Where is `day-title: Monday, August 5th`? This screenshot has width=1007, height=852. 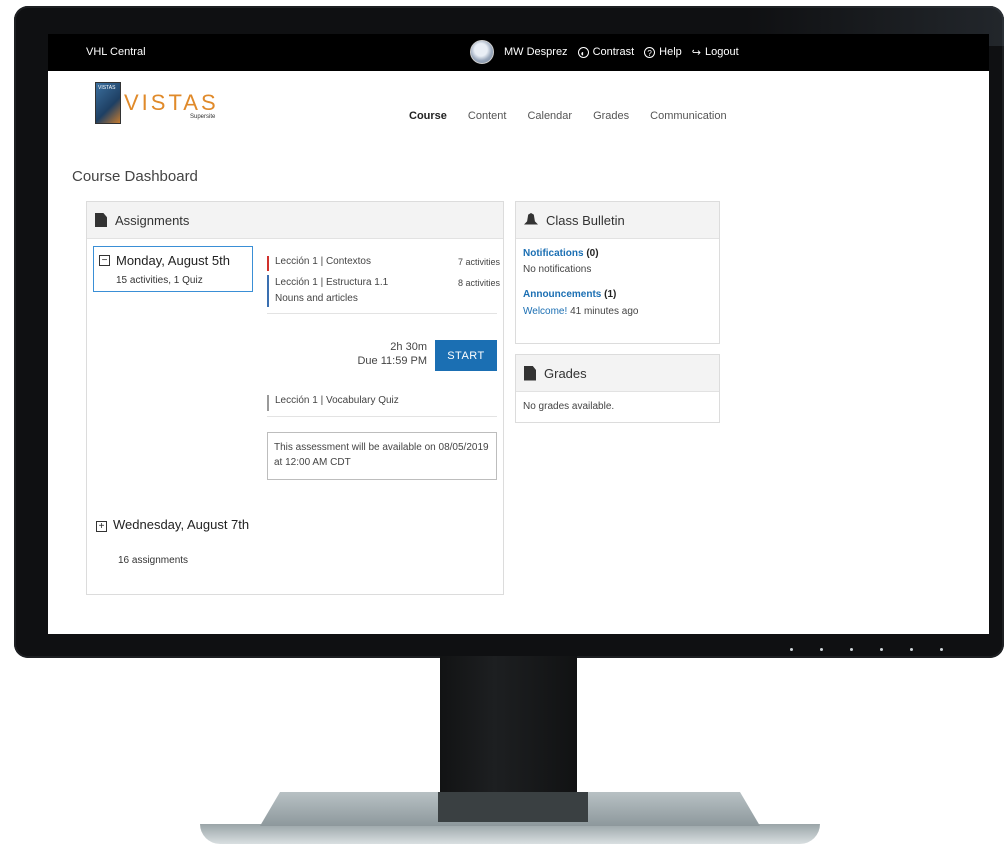
day-title: Monday, August 5th is located at coordinates (173, 260).